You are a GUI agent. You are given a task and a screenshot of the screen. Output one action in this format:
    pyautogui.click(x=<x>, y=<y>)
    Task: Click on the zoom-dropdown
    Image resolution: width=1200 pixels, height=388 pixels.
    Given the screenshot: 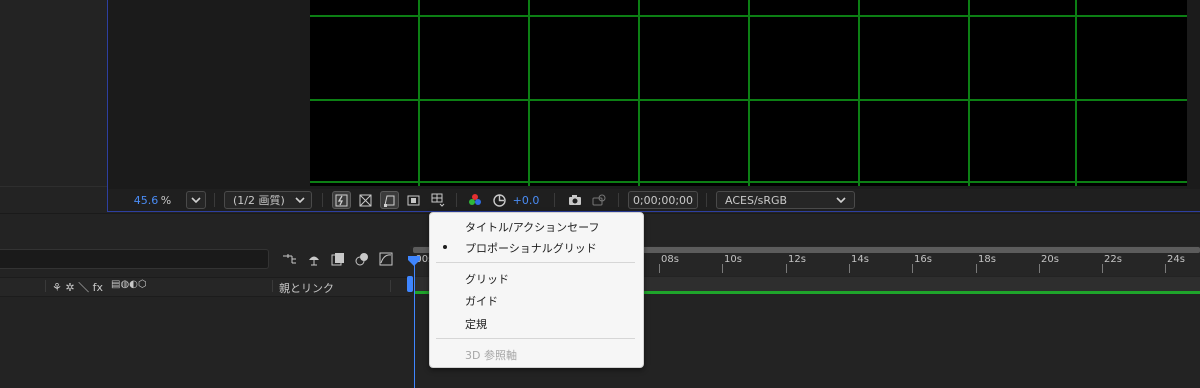 What is the action you would take?
    pyautogui.click(x=196, y=200)
    